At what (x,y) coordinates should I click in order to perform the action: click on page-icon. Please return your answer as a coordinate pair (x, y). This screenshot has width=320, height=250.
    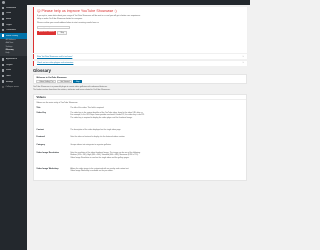
    Looking at the image, I should click on (3, 24).